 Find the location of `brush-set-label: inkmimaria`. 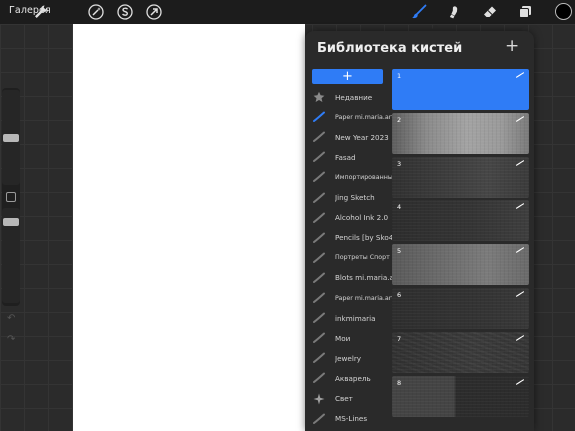

brush-set-label: inkmimaria is located at coordinates (355, 318).